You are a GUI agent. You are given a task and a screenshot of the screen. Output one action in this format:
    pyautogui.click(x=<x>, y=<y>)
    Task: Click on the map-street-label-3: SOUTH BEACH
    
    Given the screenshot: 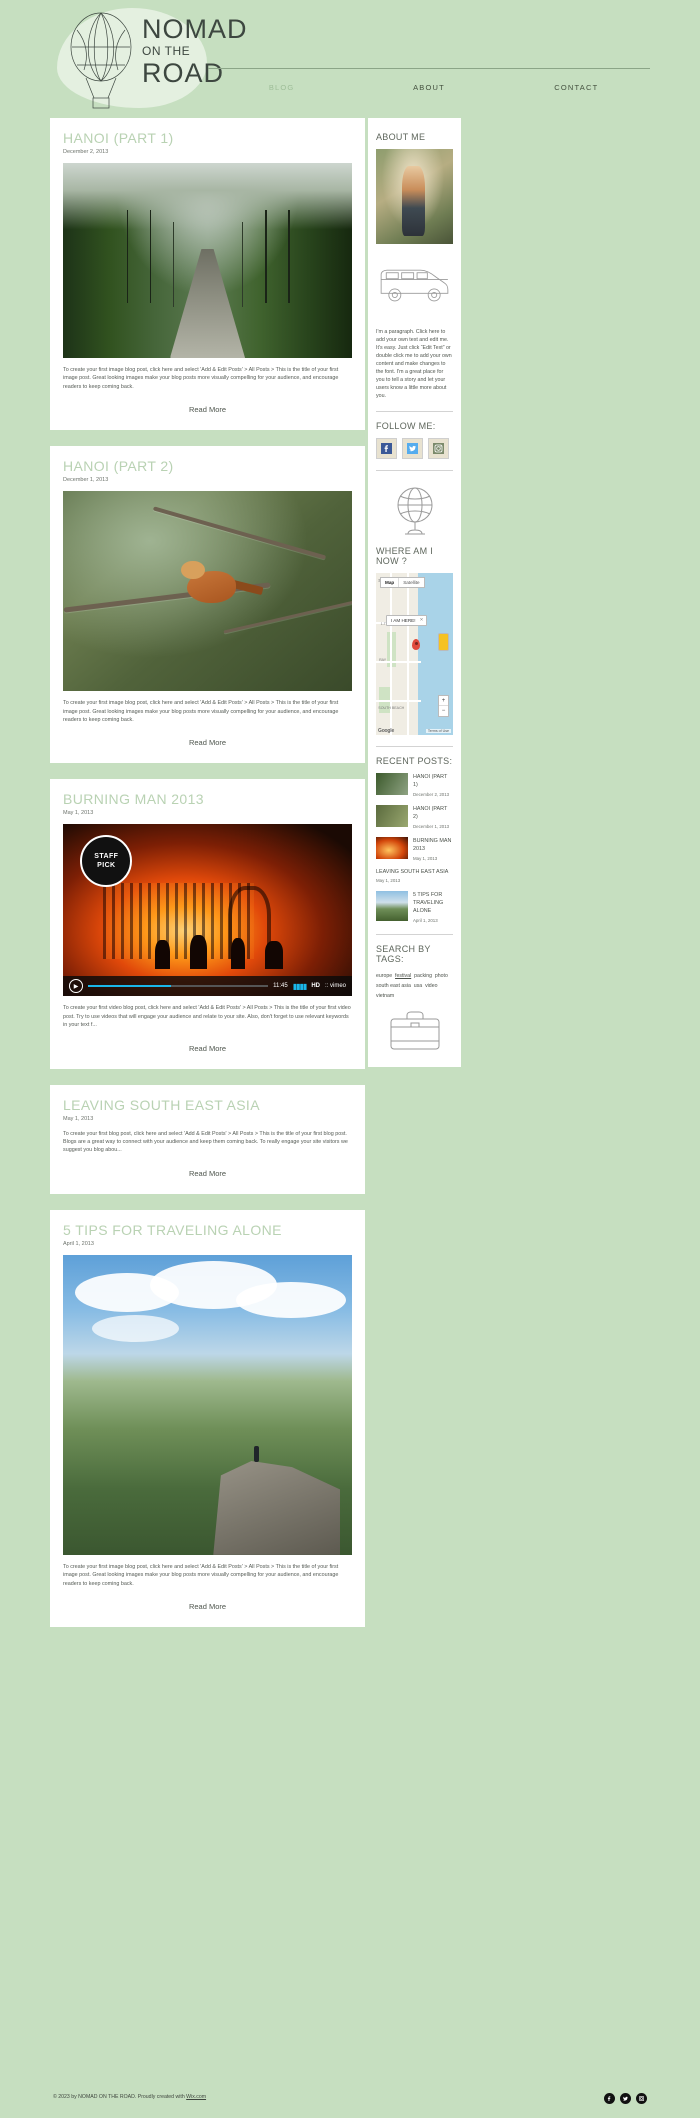 What is the action you would take?
    pyautogui.click(x=391, y=708)
    